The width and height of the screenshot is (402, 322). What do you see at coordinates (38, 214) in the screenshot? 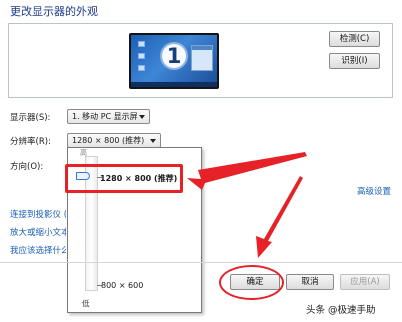
I see `projector-link: 连接到投影仪 (` at bounding box center [38, 214].